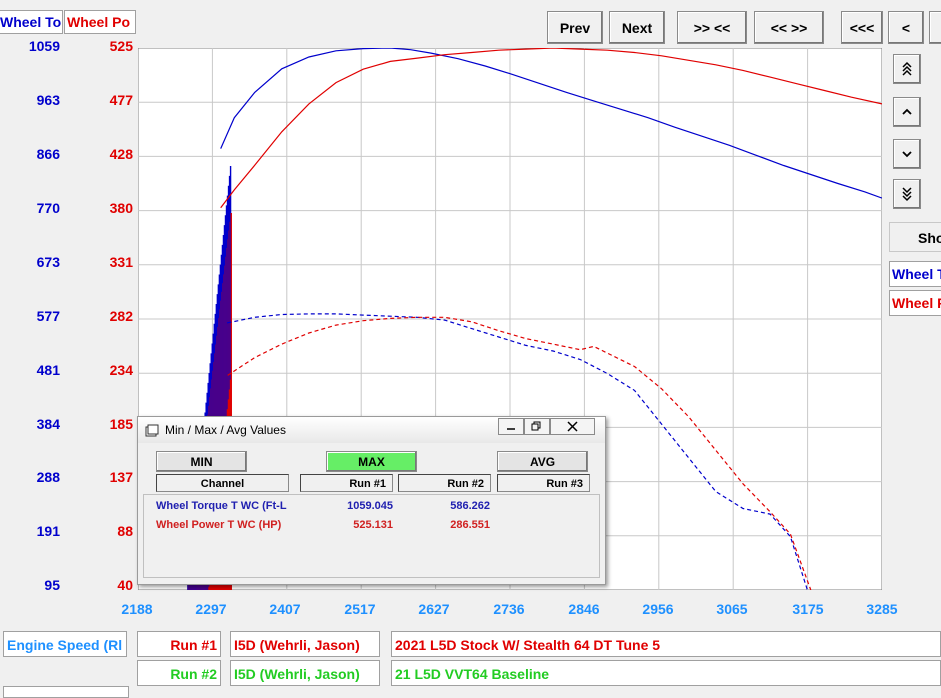 This screenshot has height=698, width=941. I want to click on torque-tick: 481, so click(48, 370).